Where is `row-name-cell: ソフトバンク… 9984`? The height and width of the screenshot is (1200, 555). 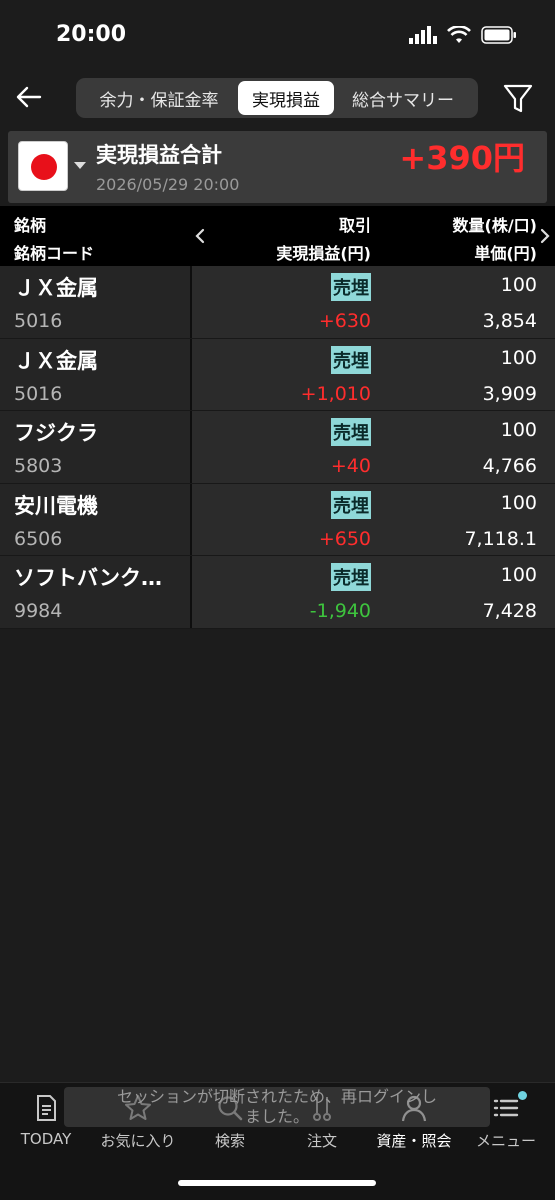 row-name-cell: ソフトバンク… 9984 is located at coordinates (96, 592).